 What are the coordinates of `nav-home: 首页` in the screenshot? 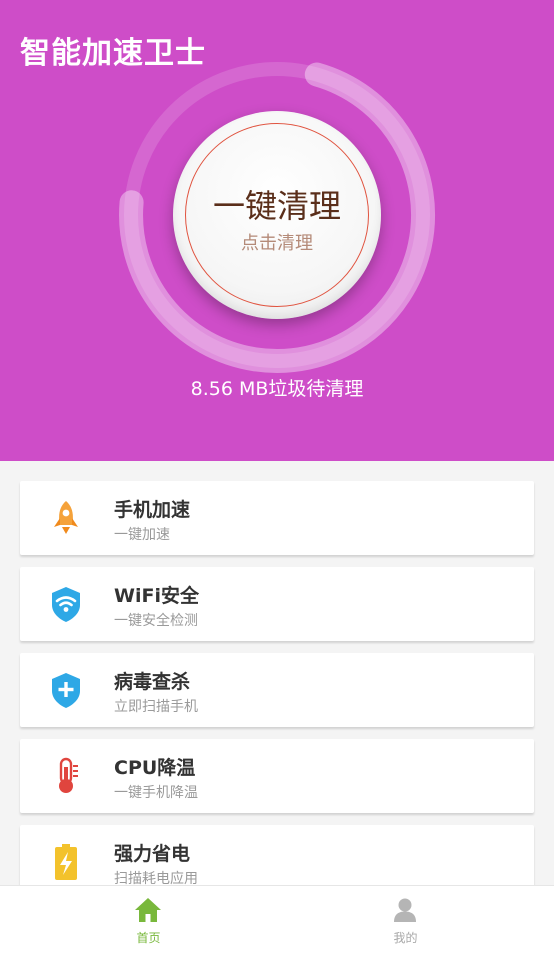 It's located at (148, 919).